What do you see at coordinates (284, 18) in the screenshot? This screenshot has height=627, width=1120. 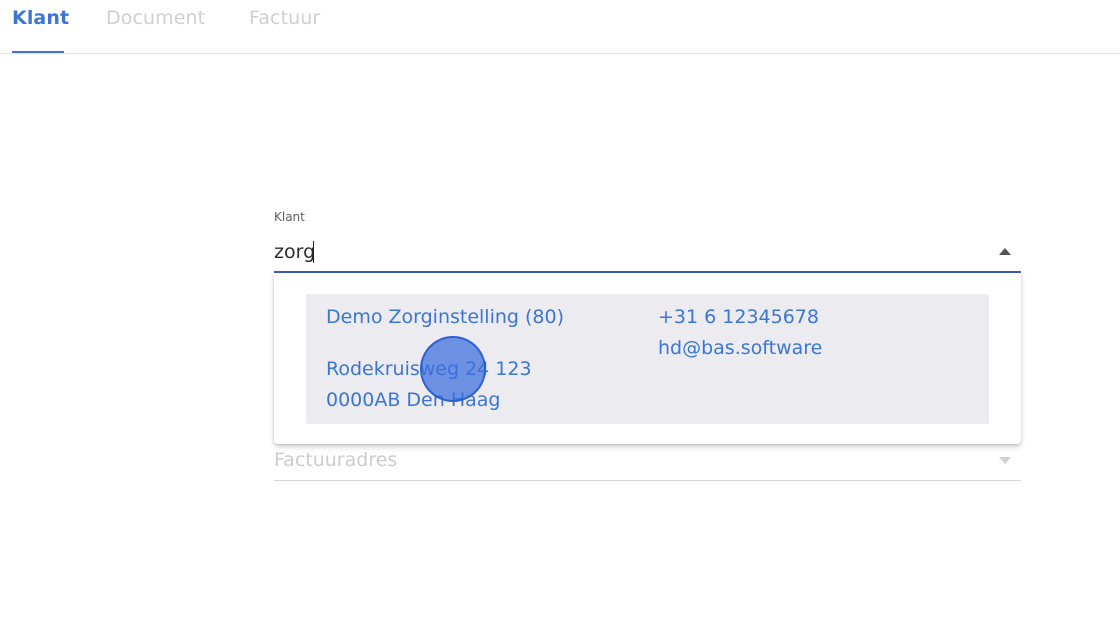 I see `tab-factuur: Factuur` at bounding box center [284, 18].